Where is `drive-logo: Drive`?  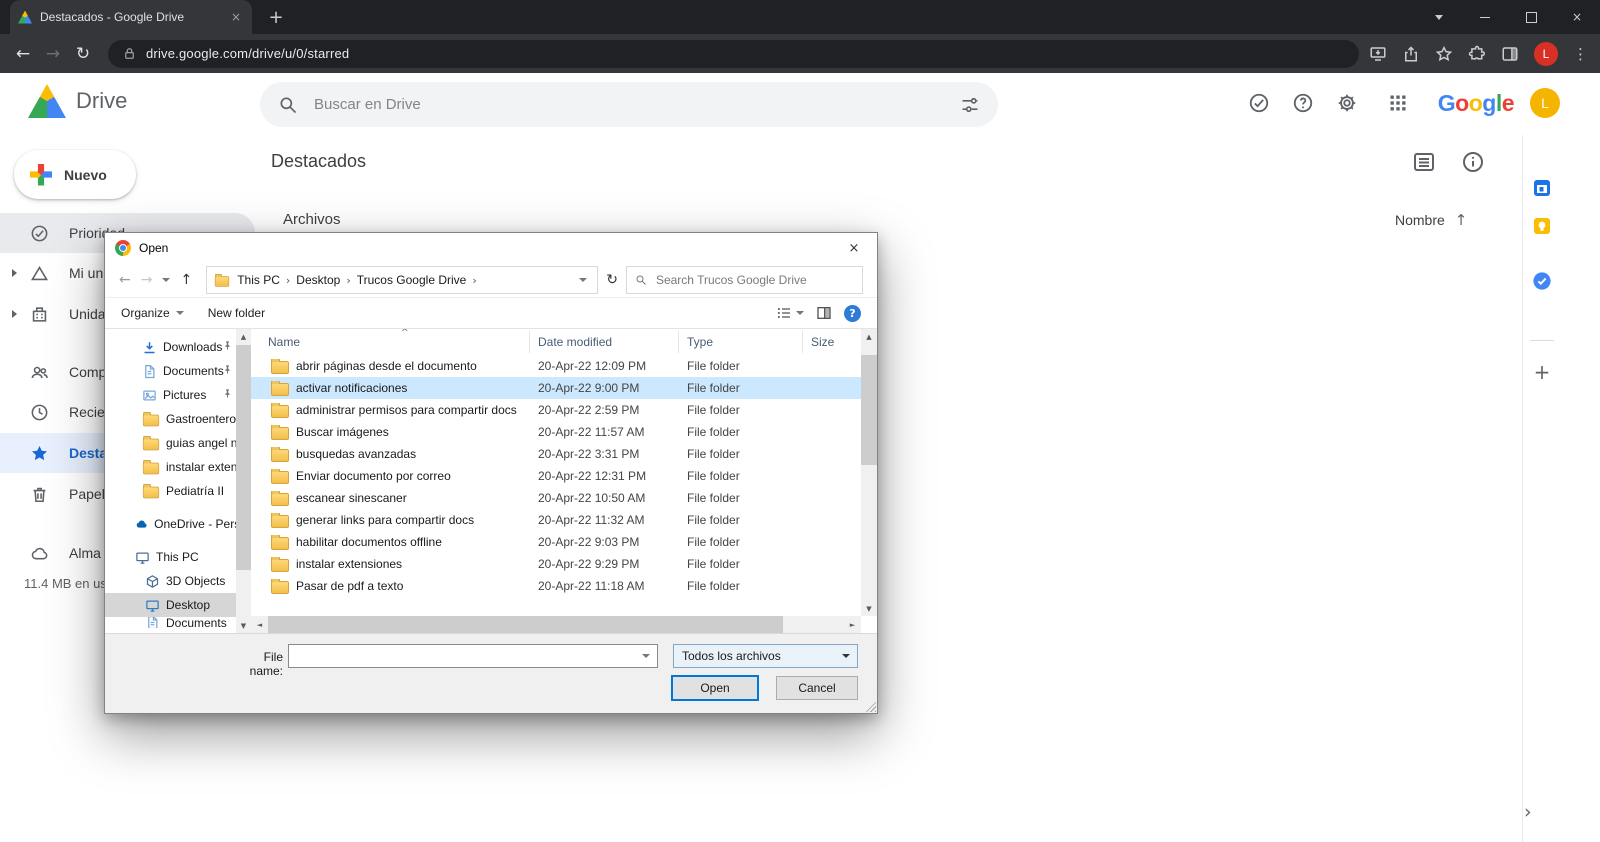 drive-logo: Drive is located at coordinates (77, 101).